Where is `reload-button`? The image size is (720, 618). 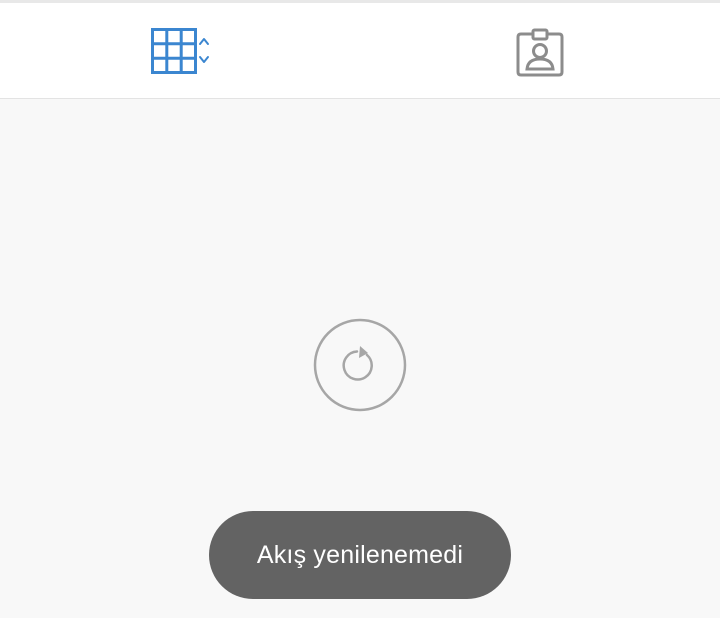
reload-button is located at coordinates (360, 365).